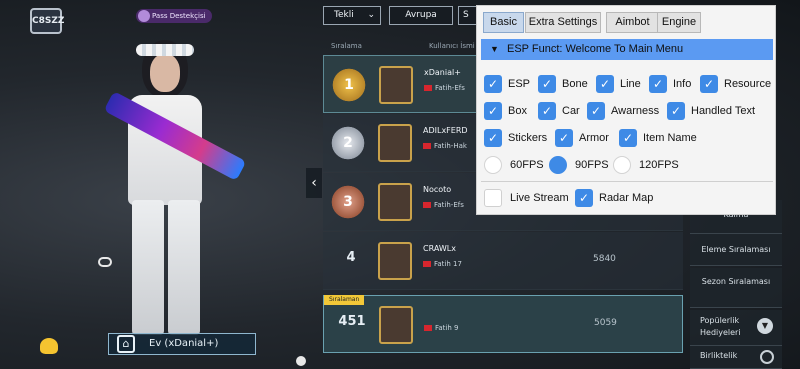 This screenshot has width=800, height=369. I want to click on mode-select-value: Tekli, so click(344, 15).